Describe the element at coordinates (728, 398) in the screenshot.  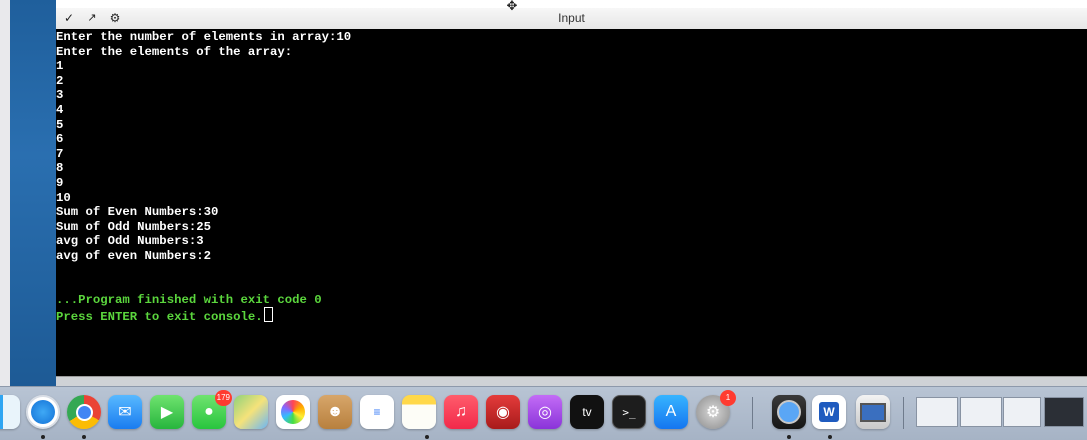
I see `system-preferences-badge: 1` at that location.